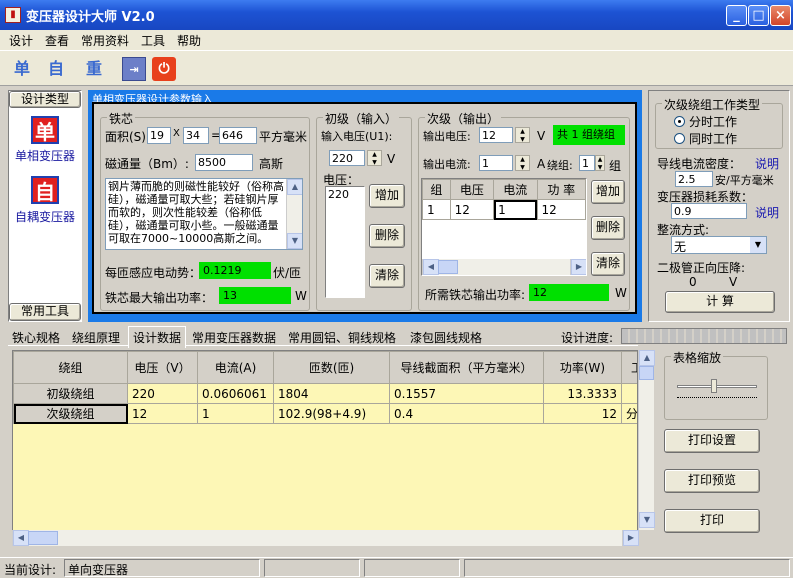 Image resolution: width=793 pixels, height=578 pixels. What do you see at coordinates (758, 245) in the screenshot?
I see `chevron-down-icon: ▼` at bounding box center [758, 245].